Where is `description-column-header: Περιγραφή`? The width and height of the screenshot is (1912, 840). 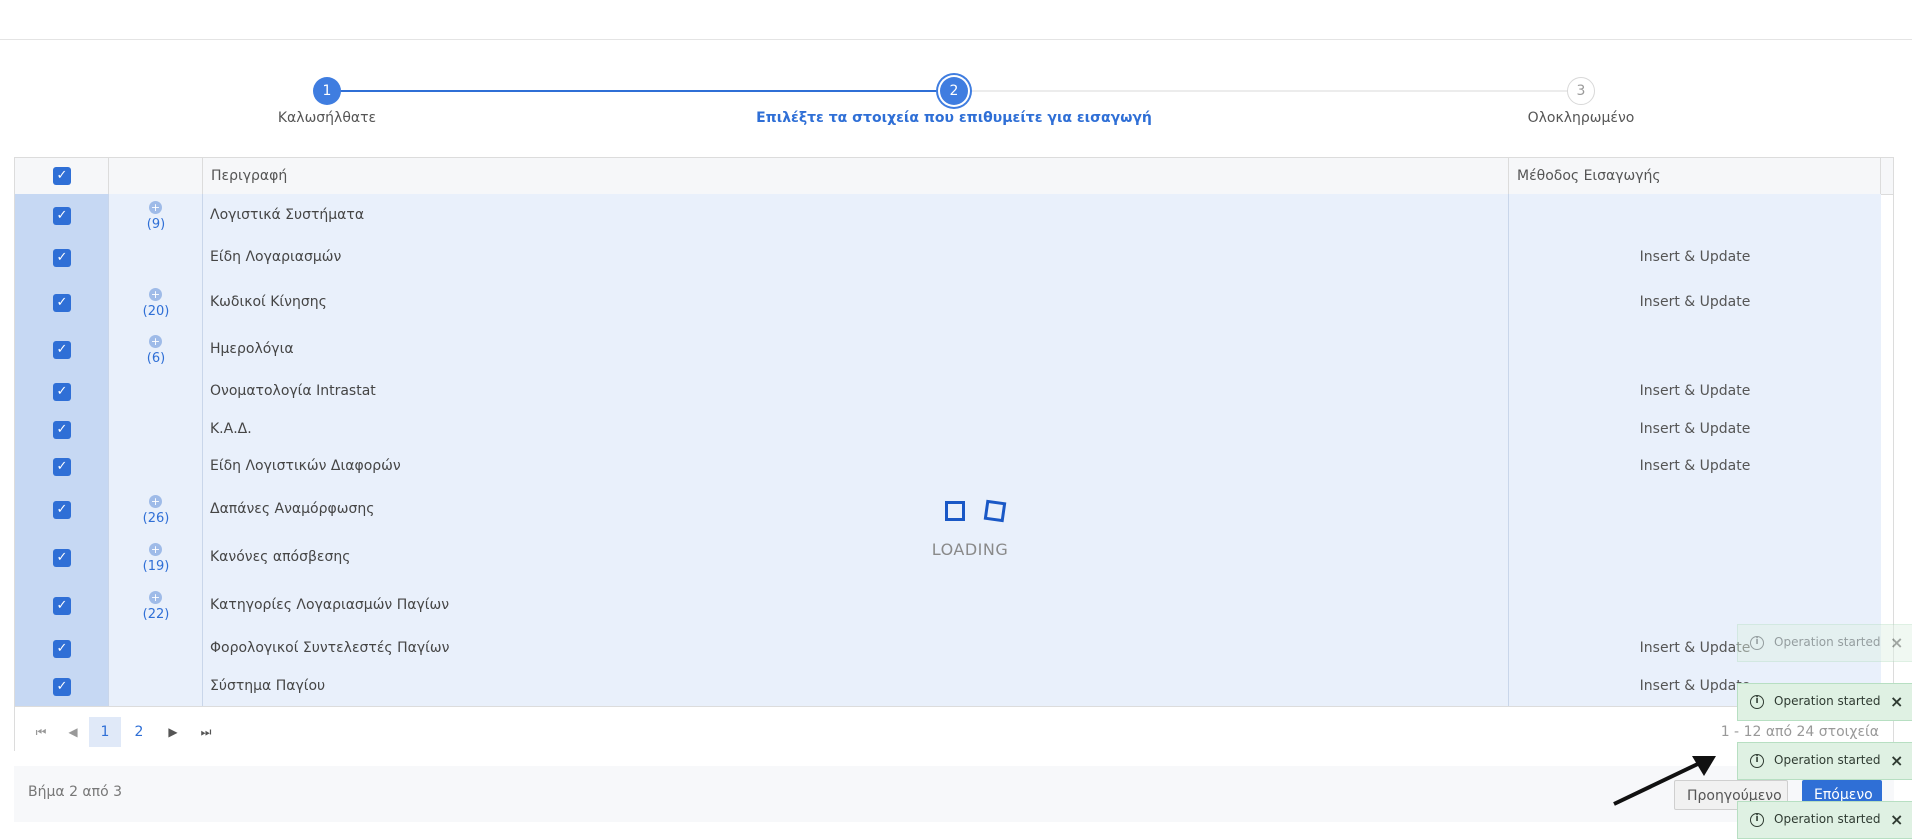 description-column-header: Περιγραφή is located at coordinates (856, 176).